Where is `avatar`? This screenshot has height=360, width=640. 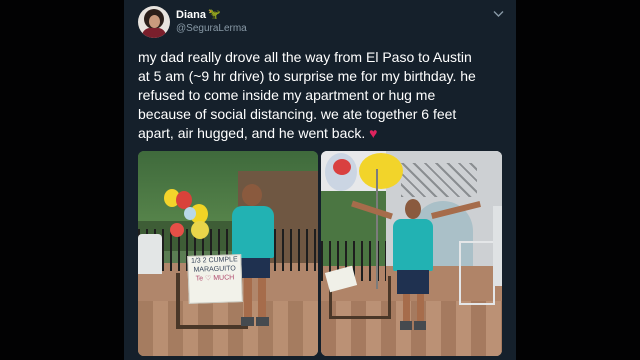 avatar is located at coordinates (154, 22).